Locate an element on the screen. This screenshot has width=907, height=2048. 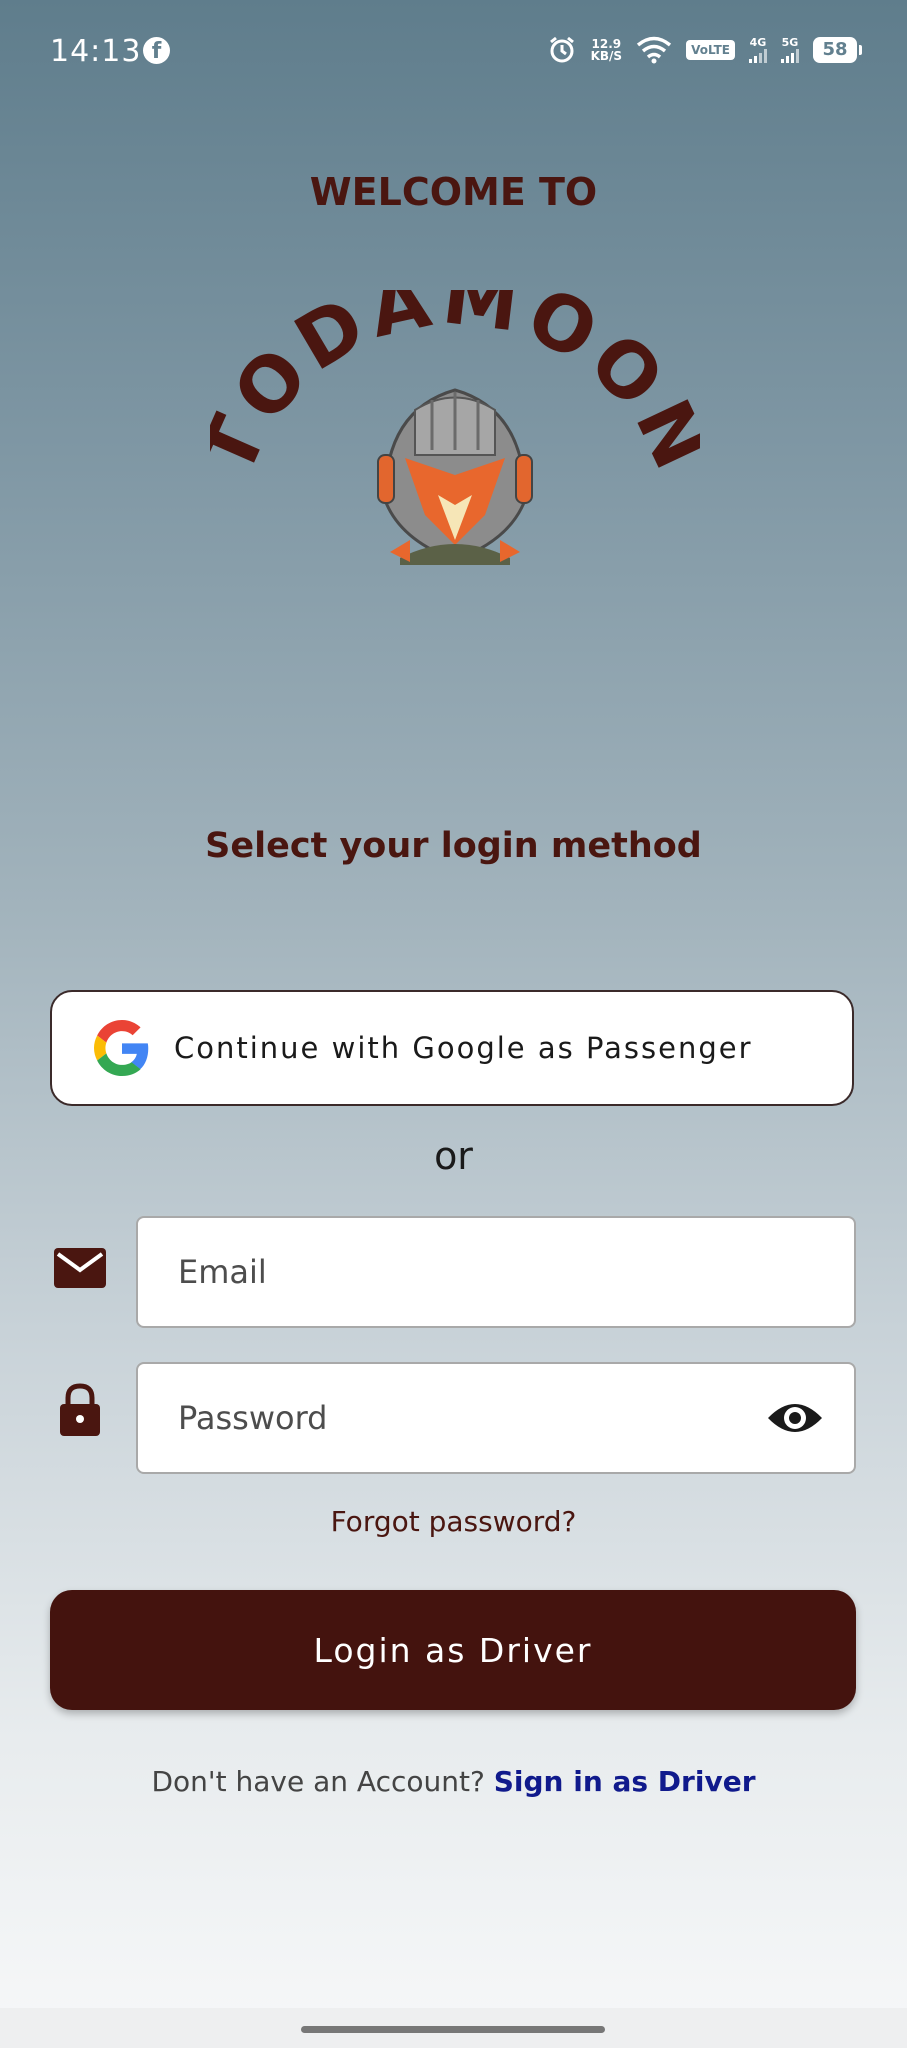
facebook-notification-icon: f is located at coordinates (156, 50).